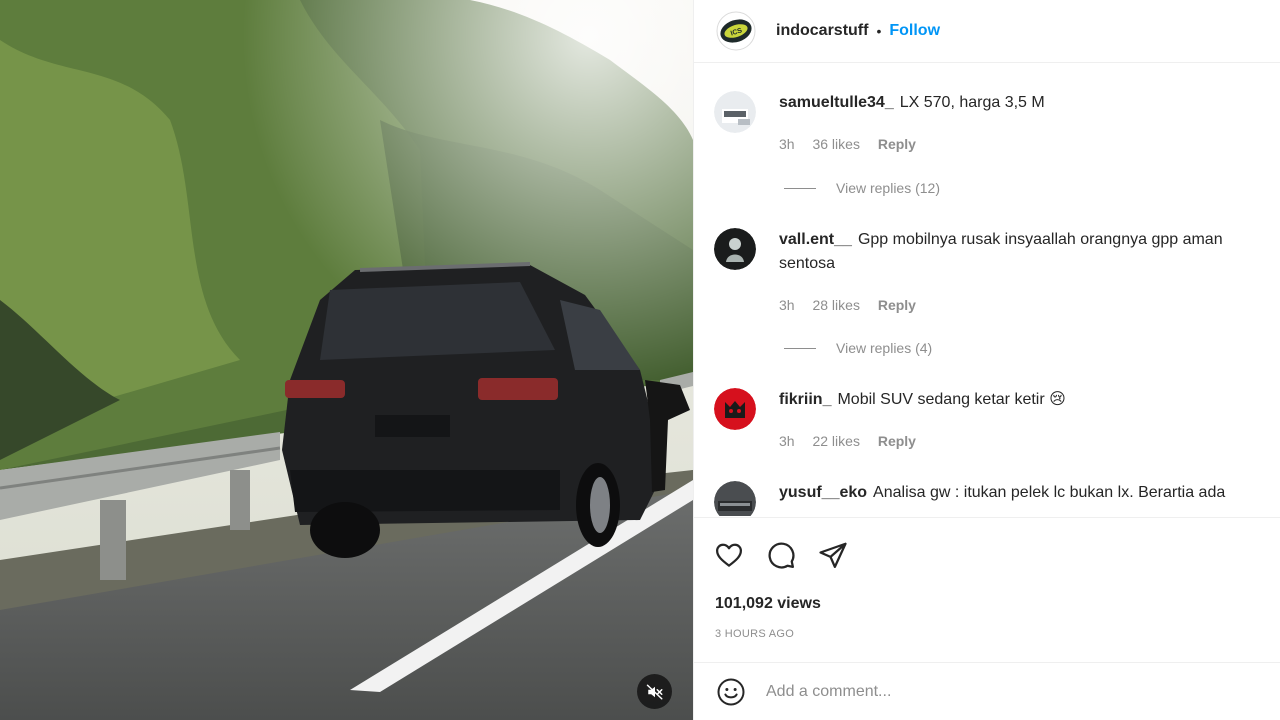  I want to click on post-timestamp: 3 HOURS AGO, so click(754, 634).